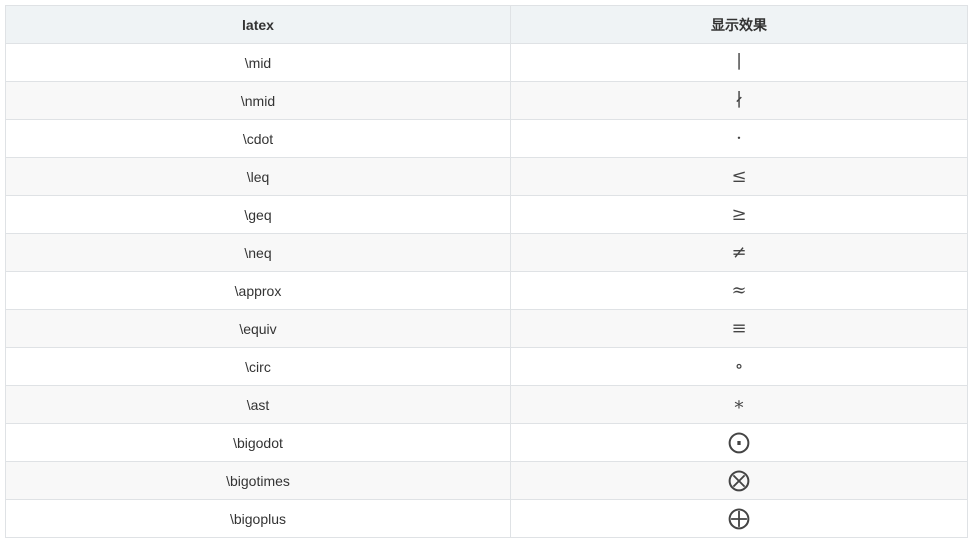  I want to click on symbol-cell: ∣, so click(739, 62).